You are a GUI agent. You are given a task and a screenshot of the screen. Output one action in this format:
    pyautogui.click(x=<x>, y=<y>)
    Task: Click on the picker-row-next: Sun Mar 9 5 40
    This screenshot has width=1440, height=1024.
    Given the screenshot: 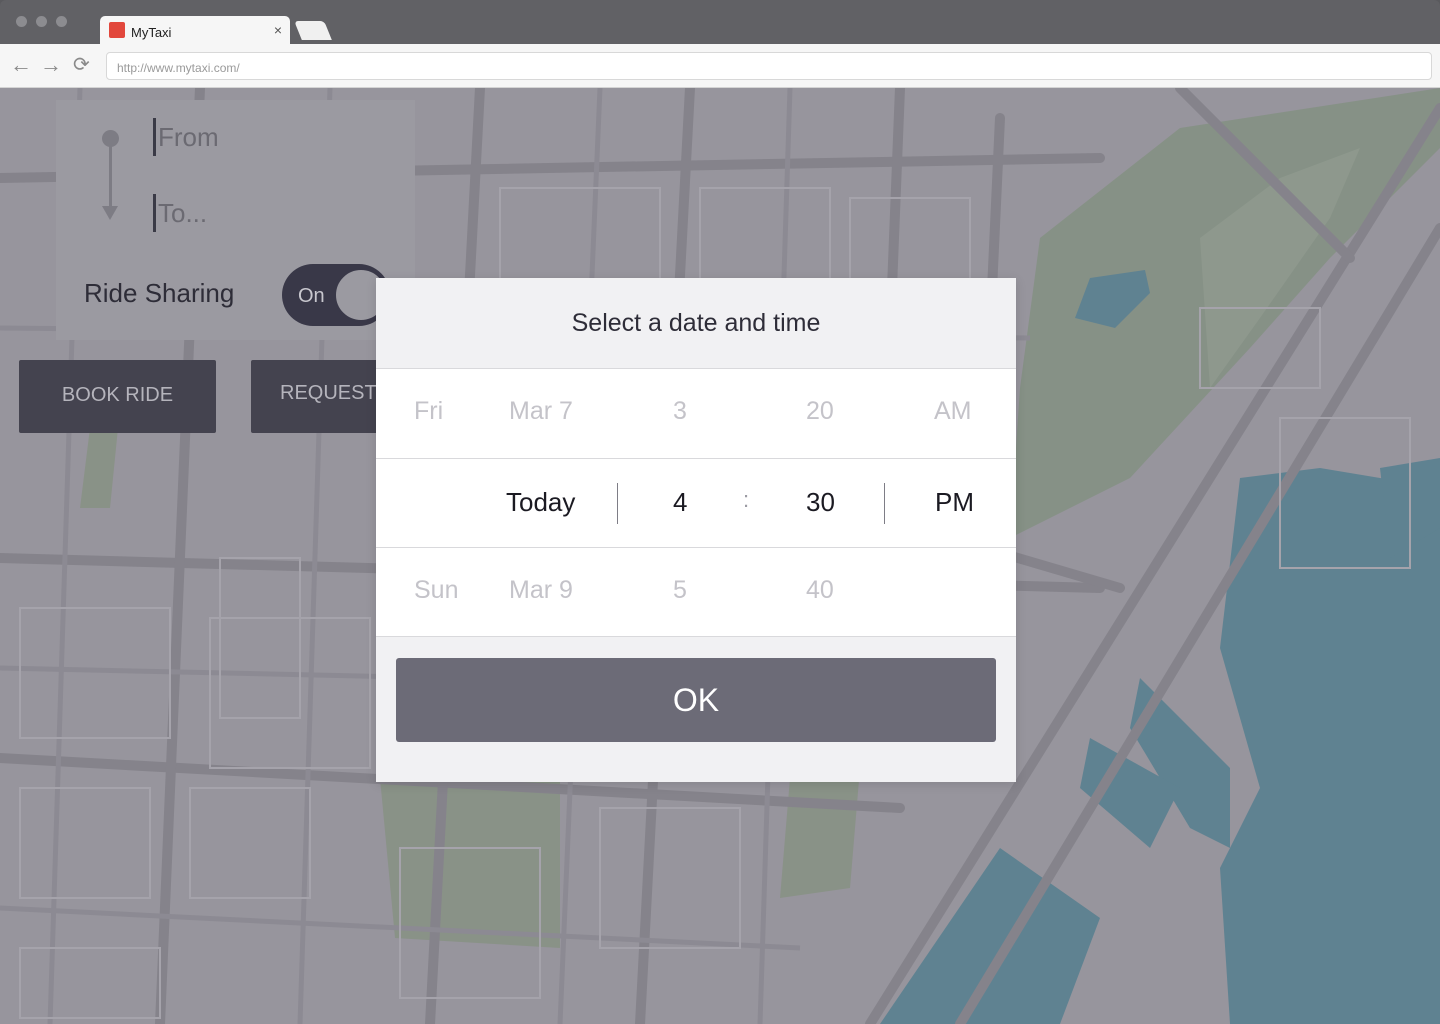 What is the action you would take?
    pyautogui.click(x=696, y=592)
    